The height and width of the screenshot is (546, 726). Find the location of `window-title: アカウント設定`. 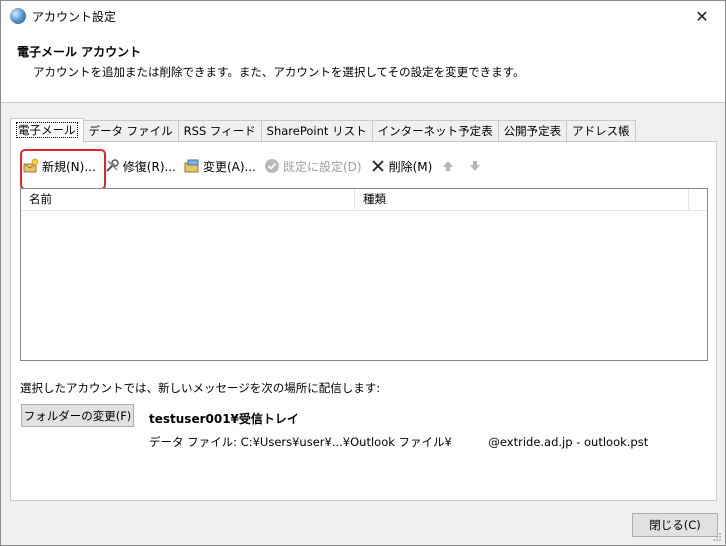

window-title: アカウント設定 is located at coordinates (74, 16).